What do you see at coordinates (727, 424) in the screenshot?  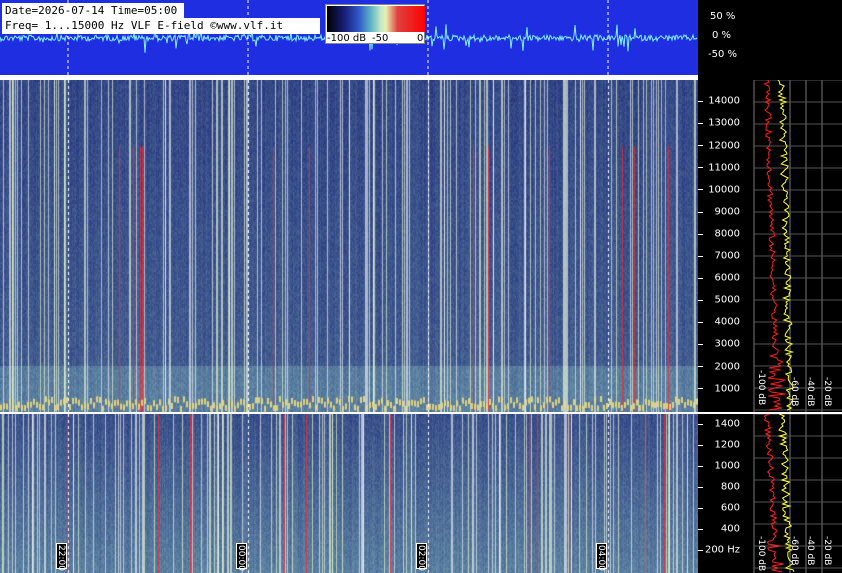 I see `freq-label: 1400` at bounding box center [727, 424].